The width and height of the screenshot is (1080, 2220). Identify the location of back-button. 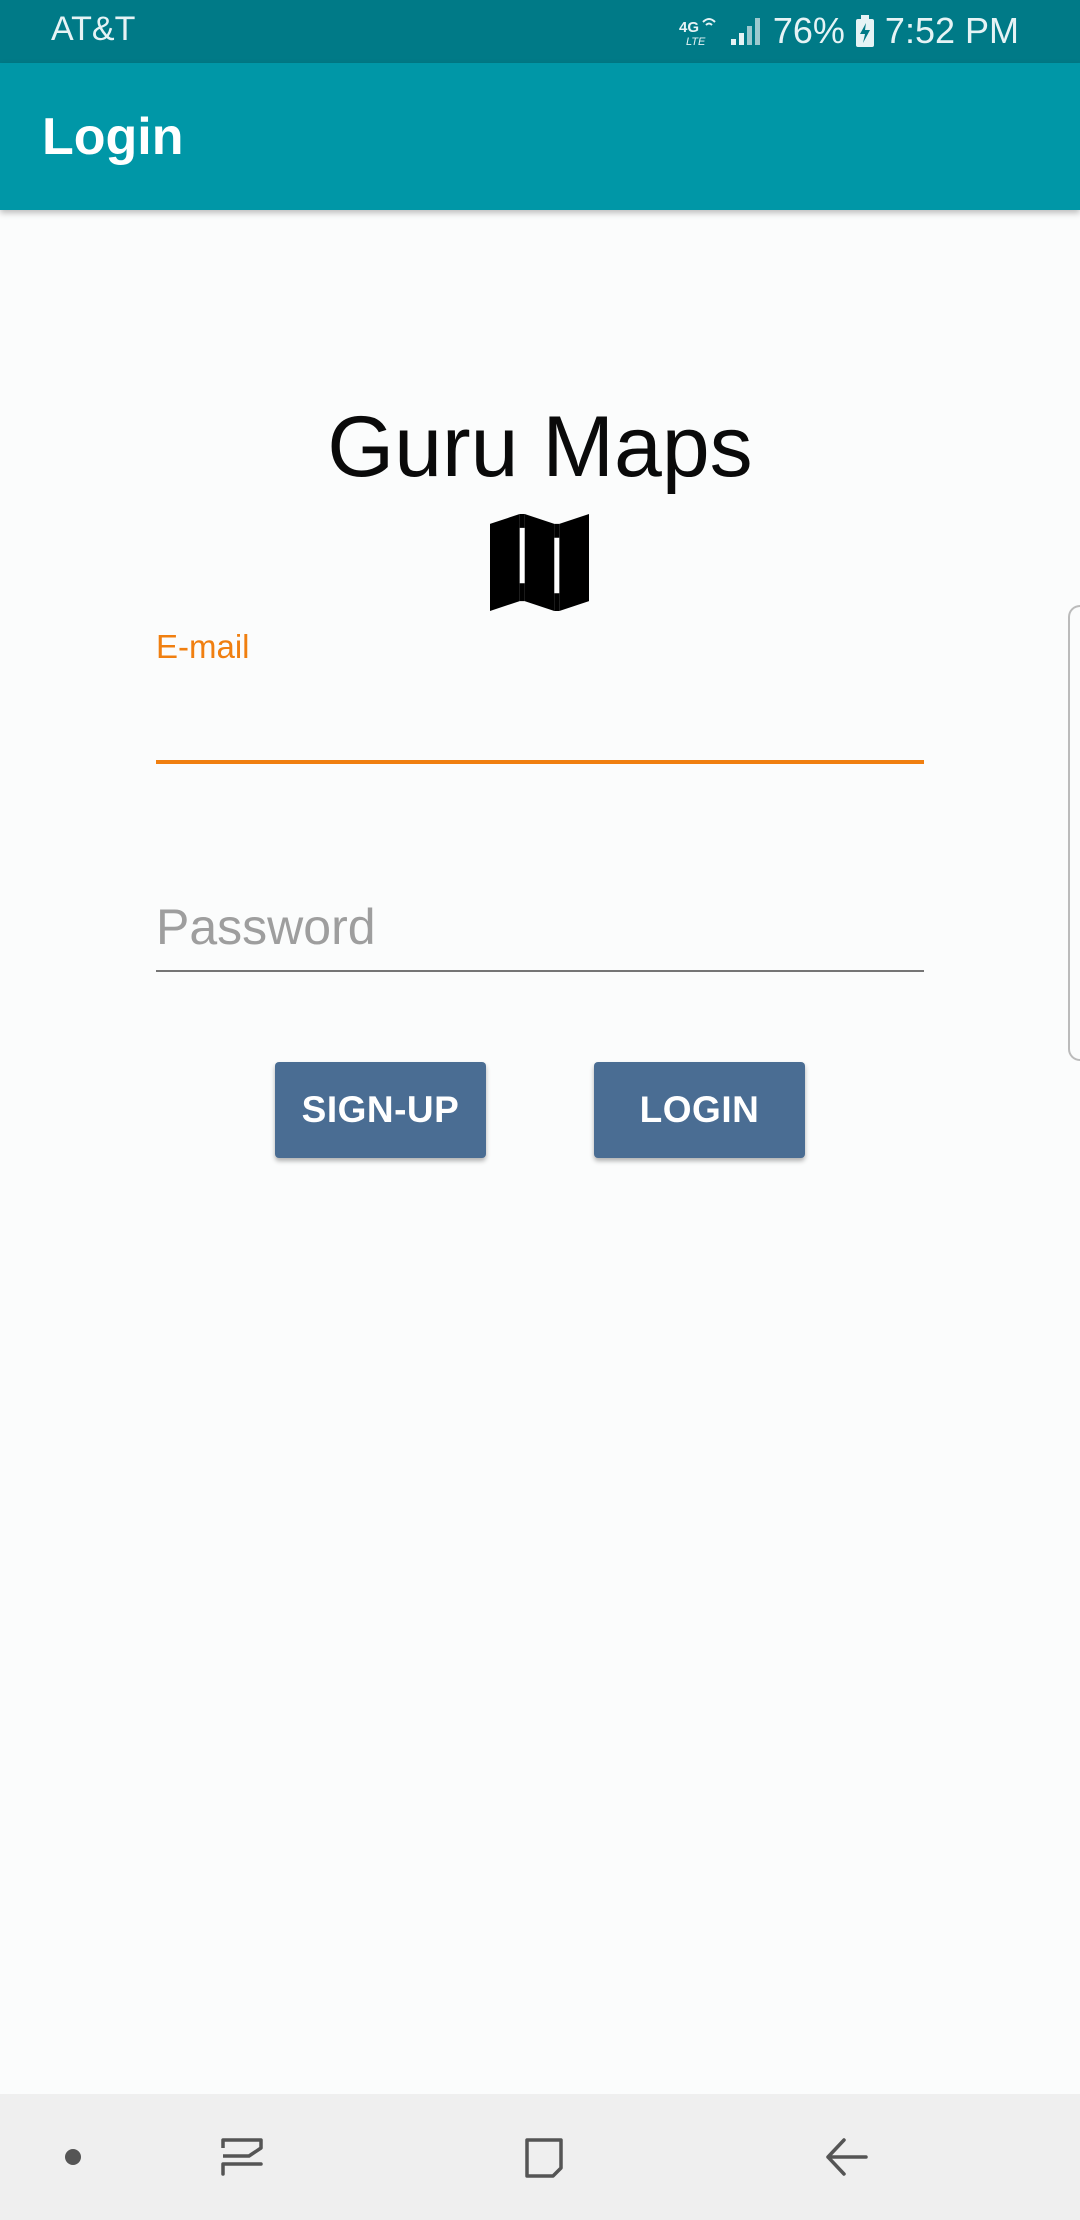
(846, 2157).